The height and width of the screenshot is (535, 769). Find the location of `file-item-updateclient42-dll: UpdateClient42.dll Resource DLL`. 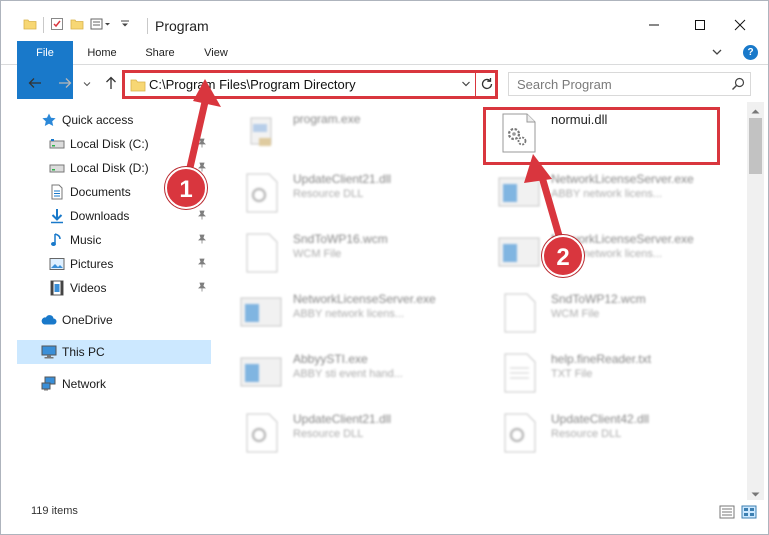

file-item-updateclient42-dll: UpdateClient42.dll Resource DLL is located at coordinates (605, 431).